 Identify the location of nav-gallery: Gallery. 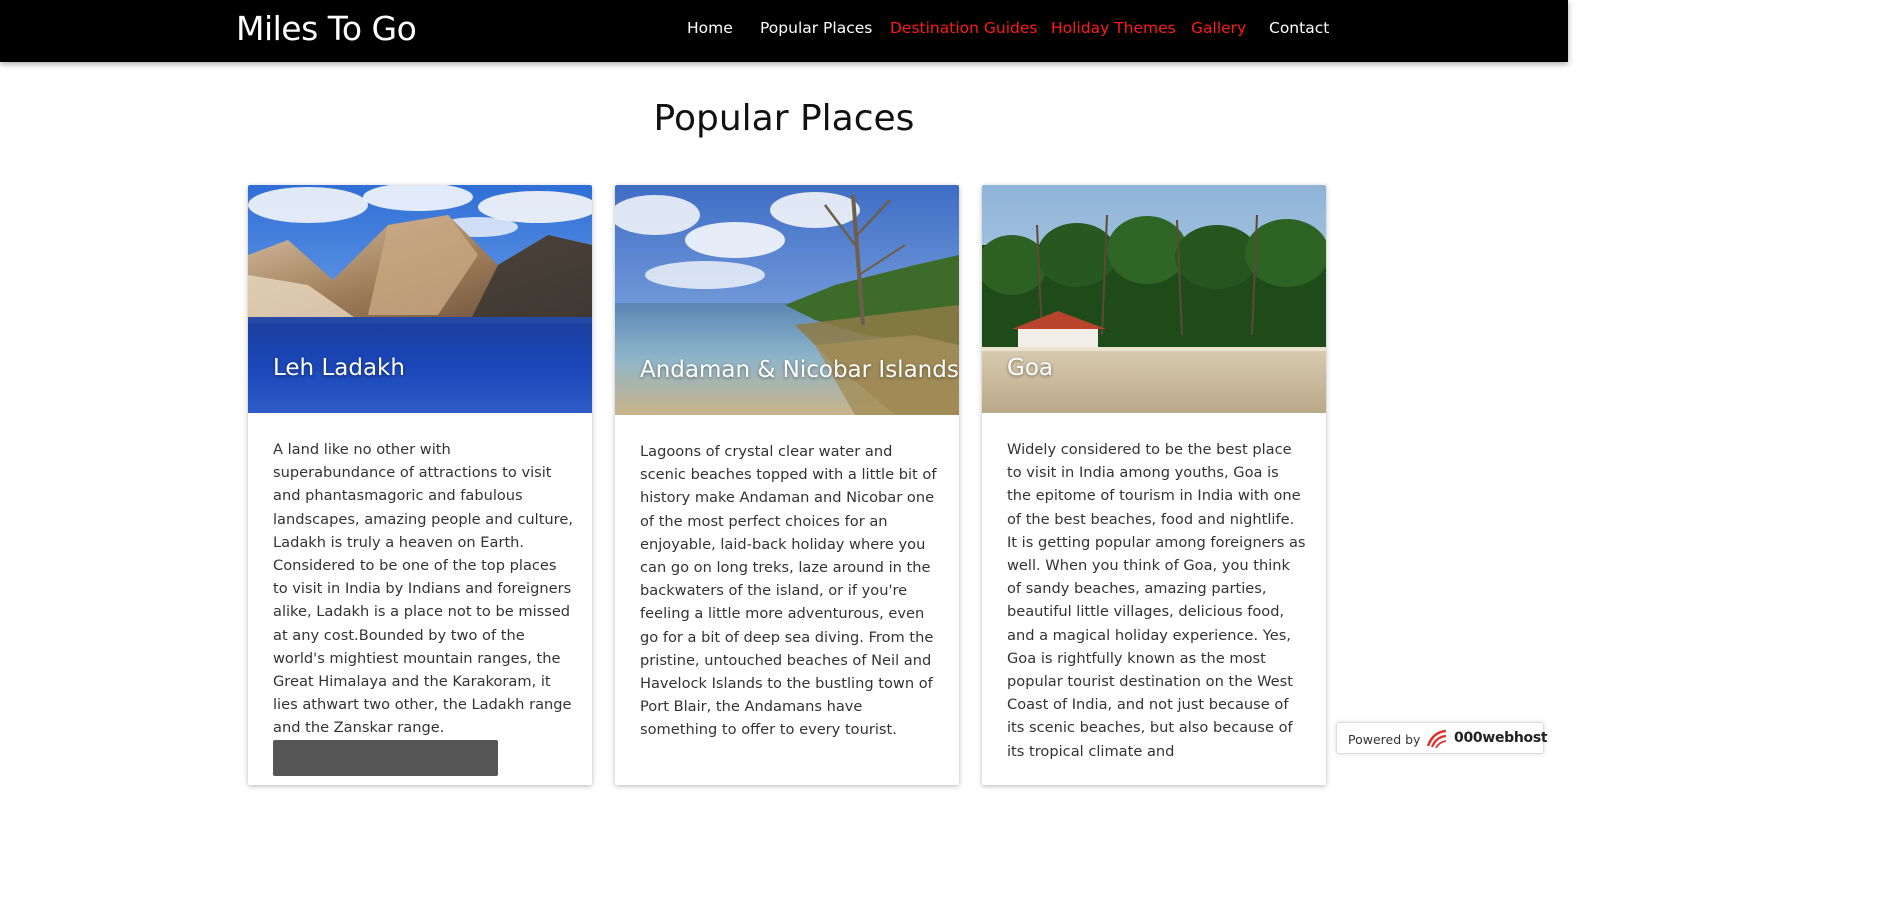
(1218, 28).